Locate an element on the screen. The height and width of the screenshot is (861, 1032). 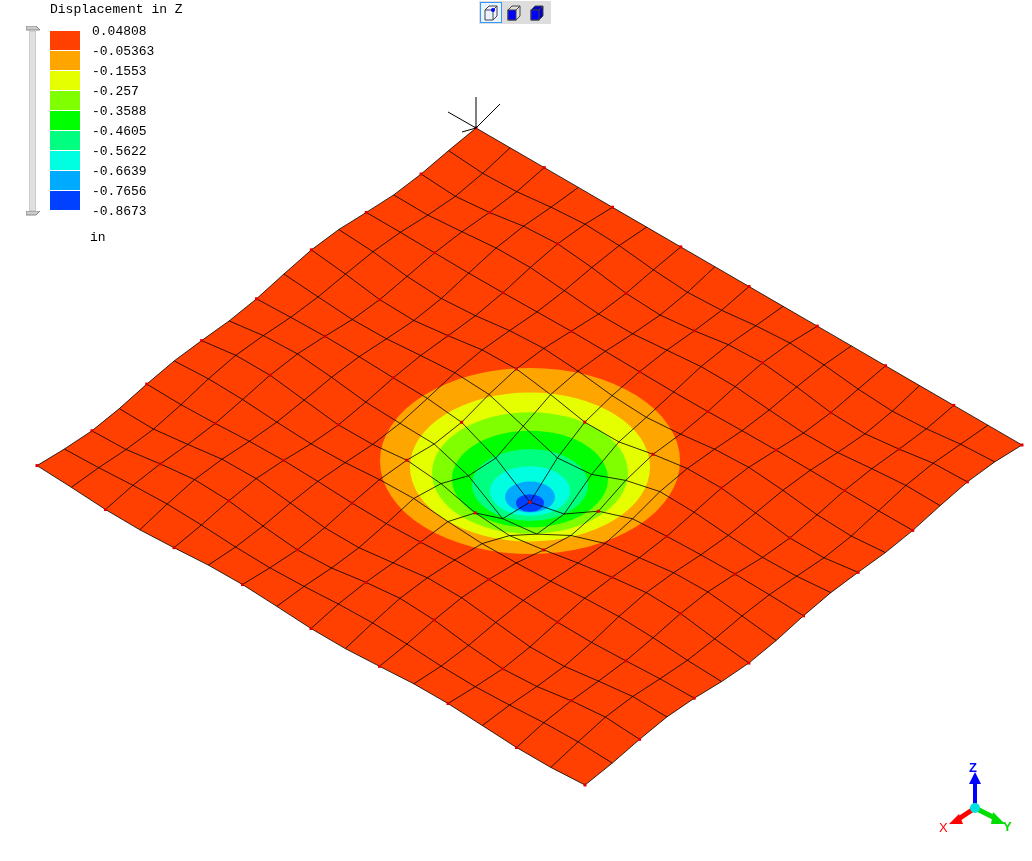
cube-icon is located at coordinates (537, 12).